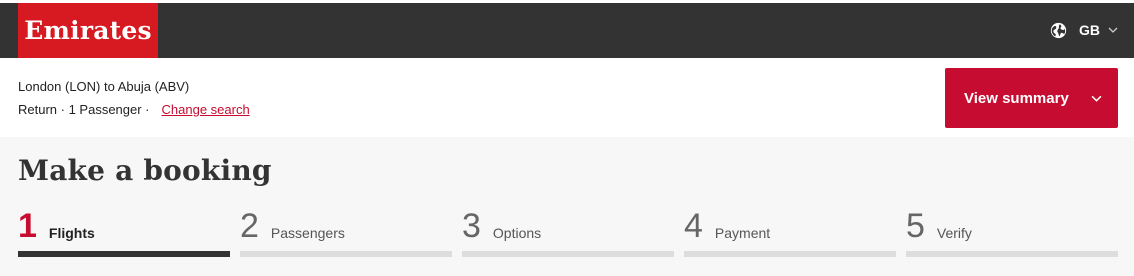 This screenshot has height=276, width=1134. Describe the element at coordinates (1058, 30) in the screenshot. I see `globe-icon` at that location.